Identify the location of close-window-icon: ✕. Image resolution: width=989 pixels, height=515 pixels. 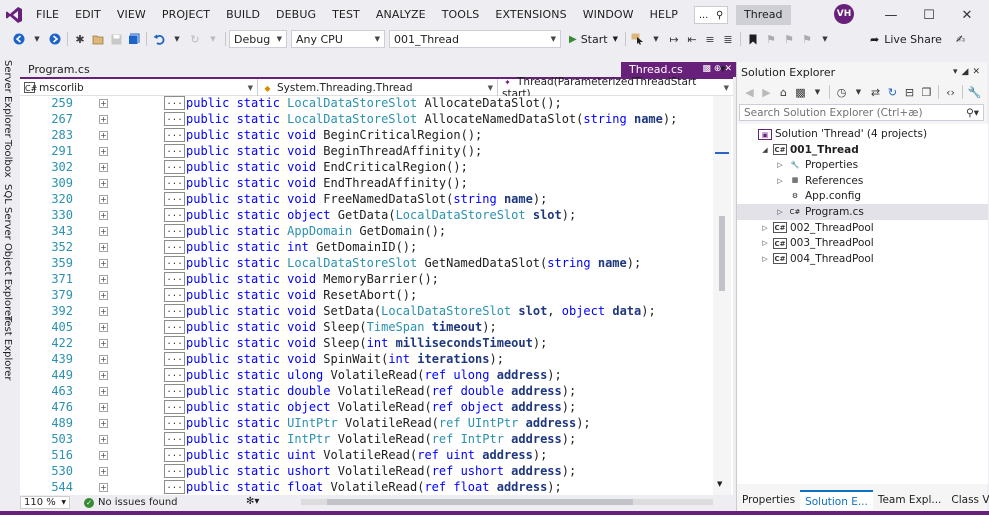
(967, 15).